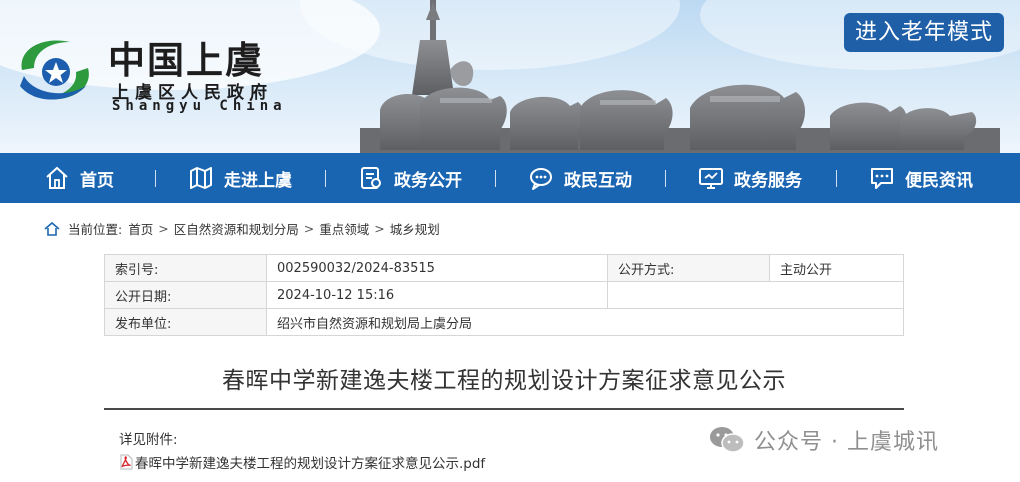  I want to click on publisher-value: 绍兴市自然资源和规划局上虞分局, so click(585, 322).